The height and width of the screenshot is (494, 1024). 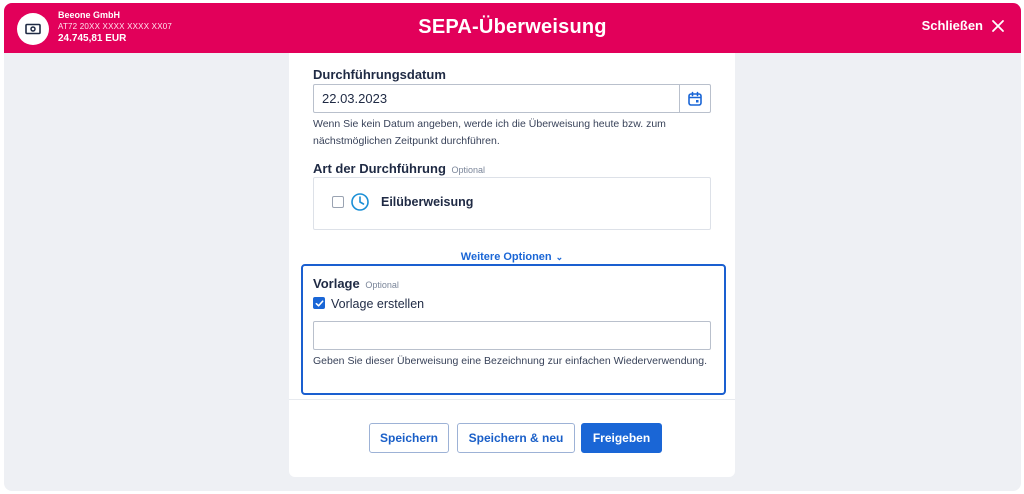 What do you see at coordinates (382, 285) in the screenshot?
I see `template-optional-tag: Optional` at bounding box center [382, 285].